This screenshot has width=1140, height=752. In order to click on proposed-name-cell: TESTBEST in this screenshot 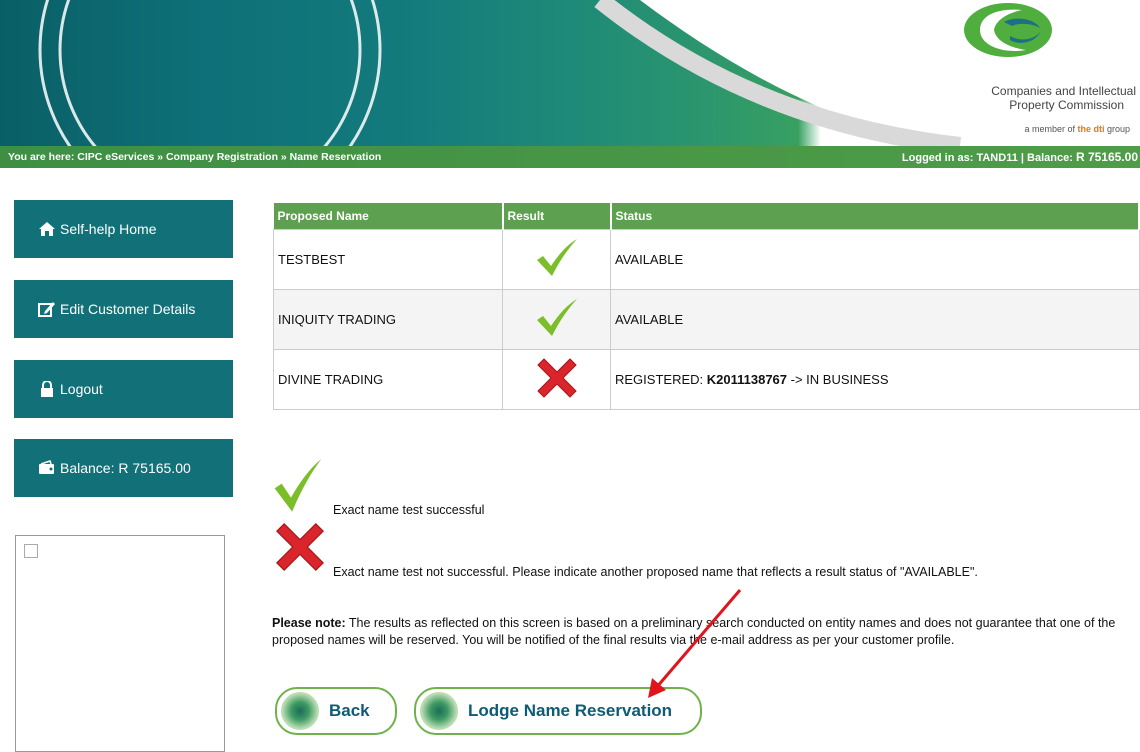, I will do `click(388, 259)`.